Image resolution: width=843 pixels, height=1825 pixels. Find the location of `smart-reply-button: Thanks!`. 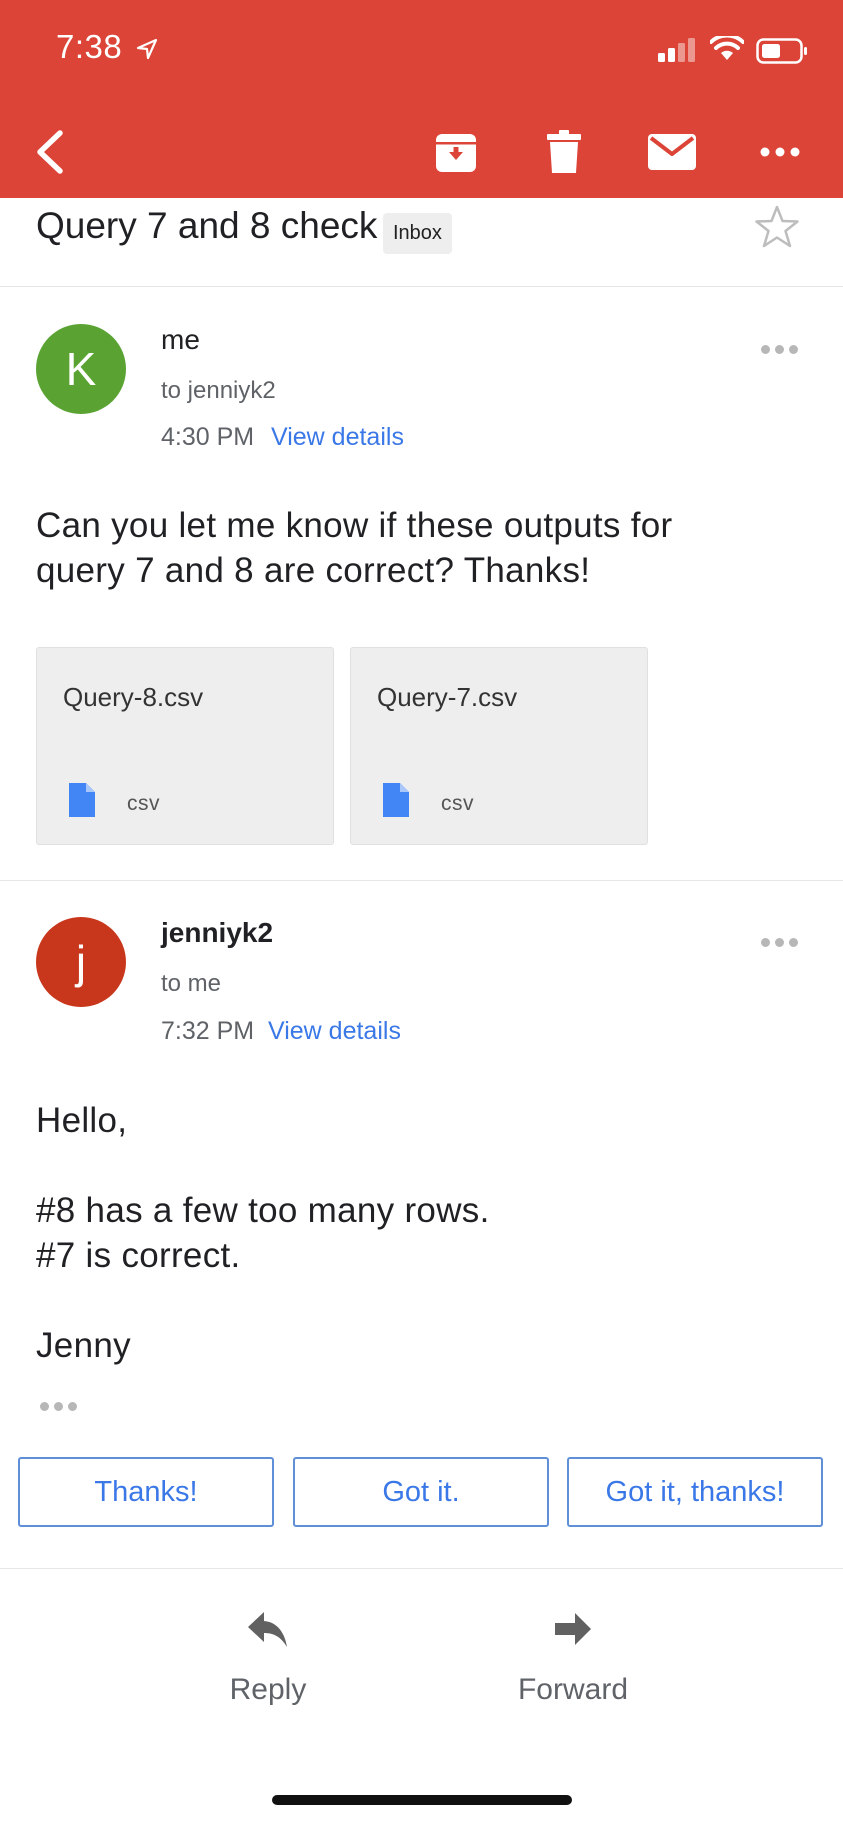

smart-reply-button: Thanks! is located at coordinates (146, 1492).